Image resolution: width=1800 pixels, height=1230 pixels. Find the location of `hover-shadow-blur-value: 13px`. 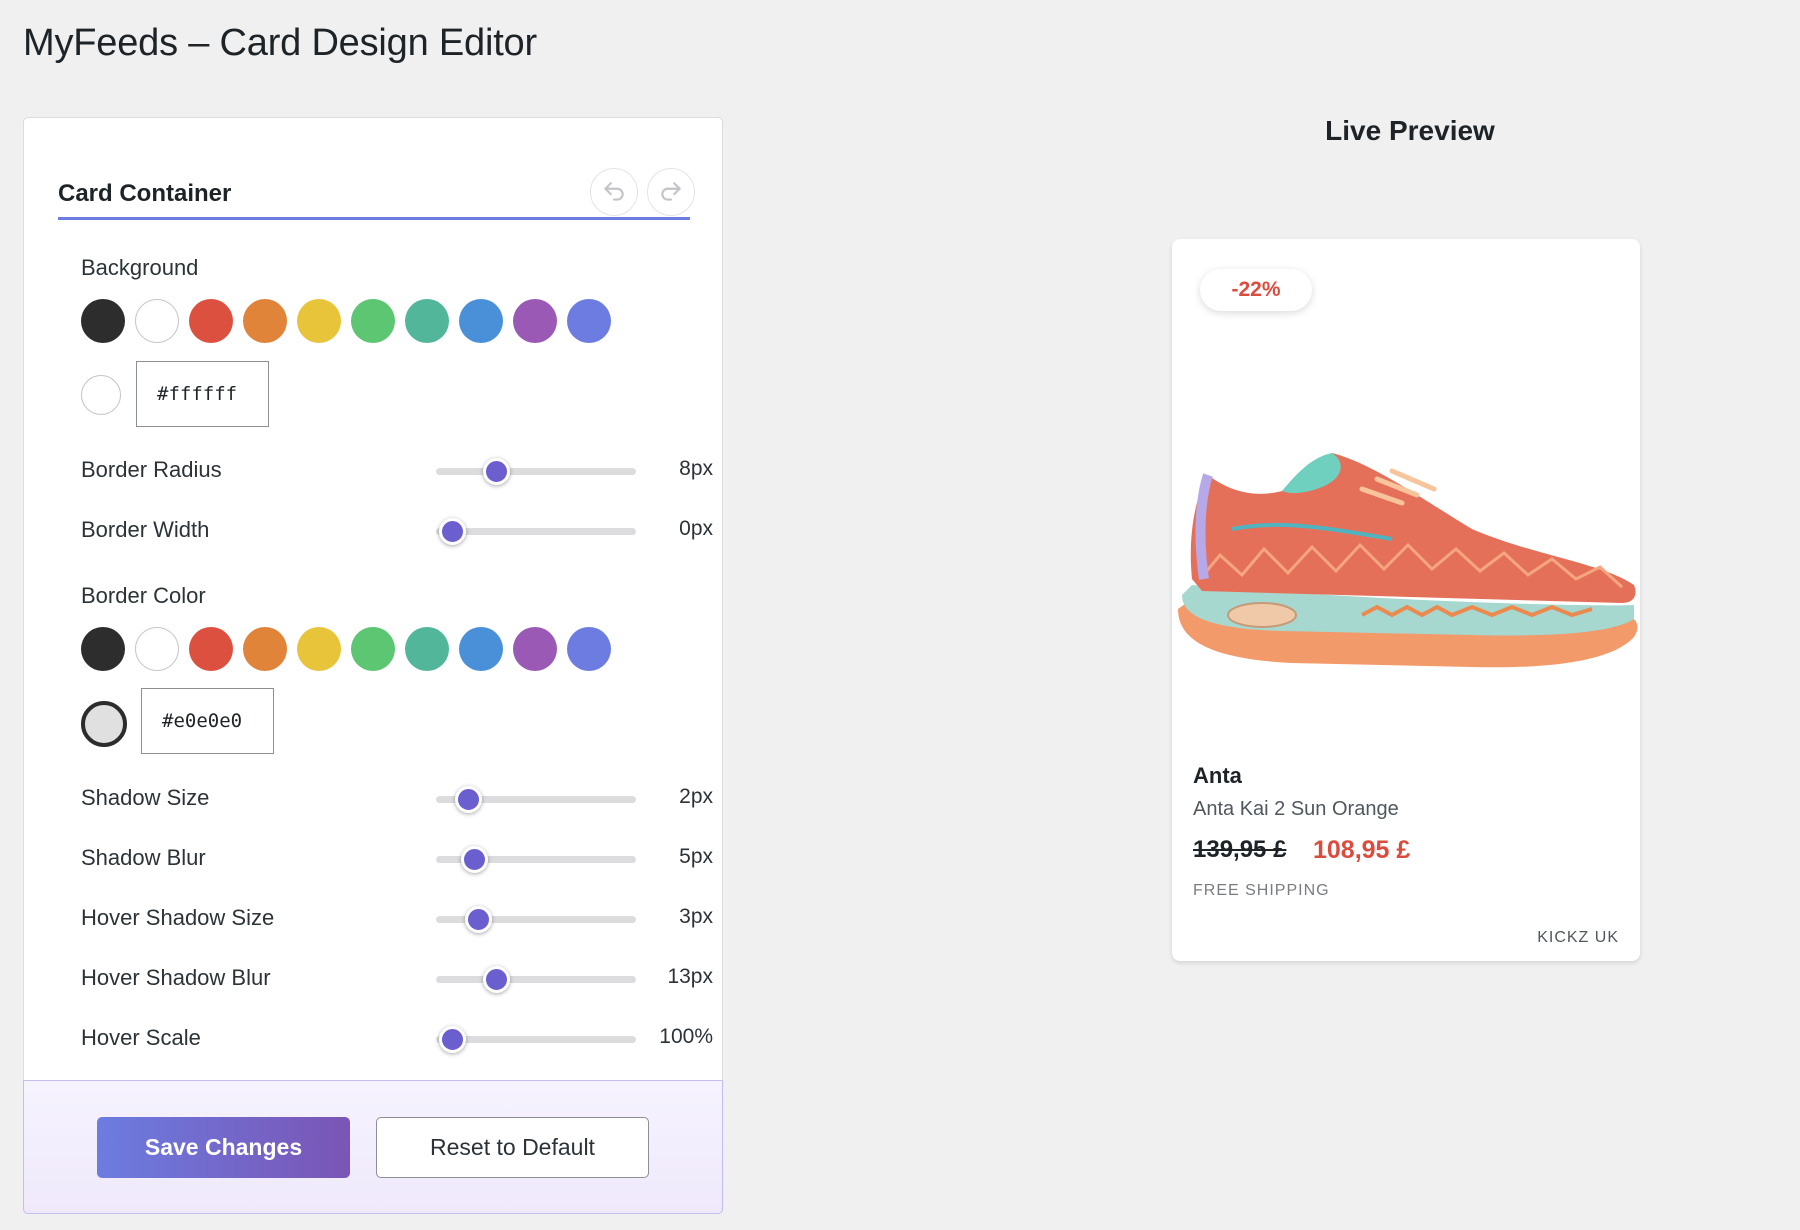

hover-shadow-blur-value: 13px is located at coordinates (690, 976).